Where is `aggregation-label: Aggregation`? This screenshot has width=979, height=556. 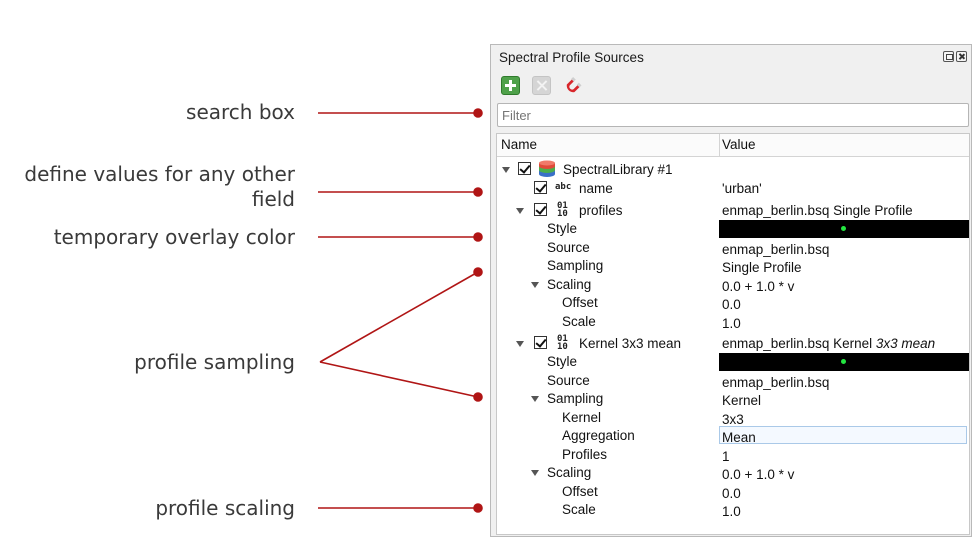 aggregation-label: Aggregation is located at coordinates (598, 435).